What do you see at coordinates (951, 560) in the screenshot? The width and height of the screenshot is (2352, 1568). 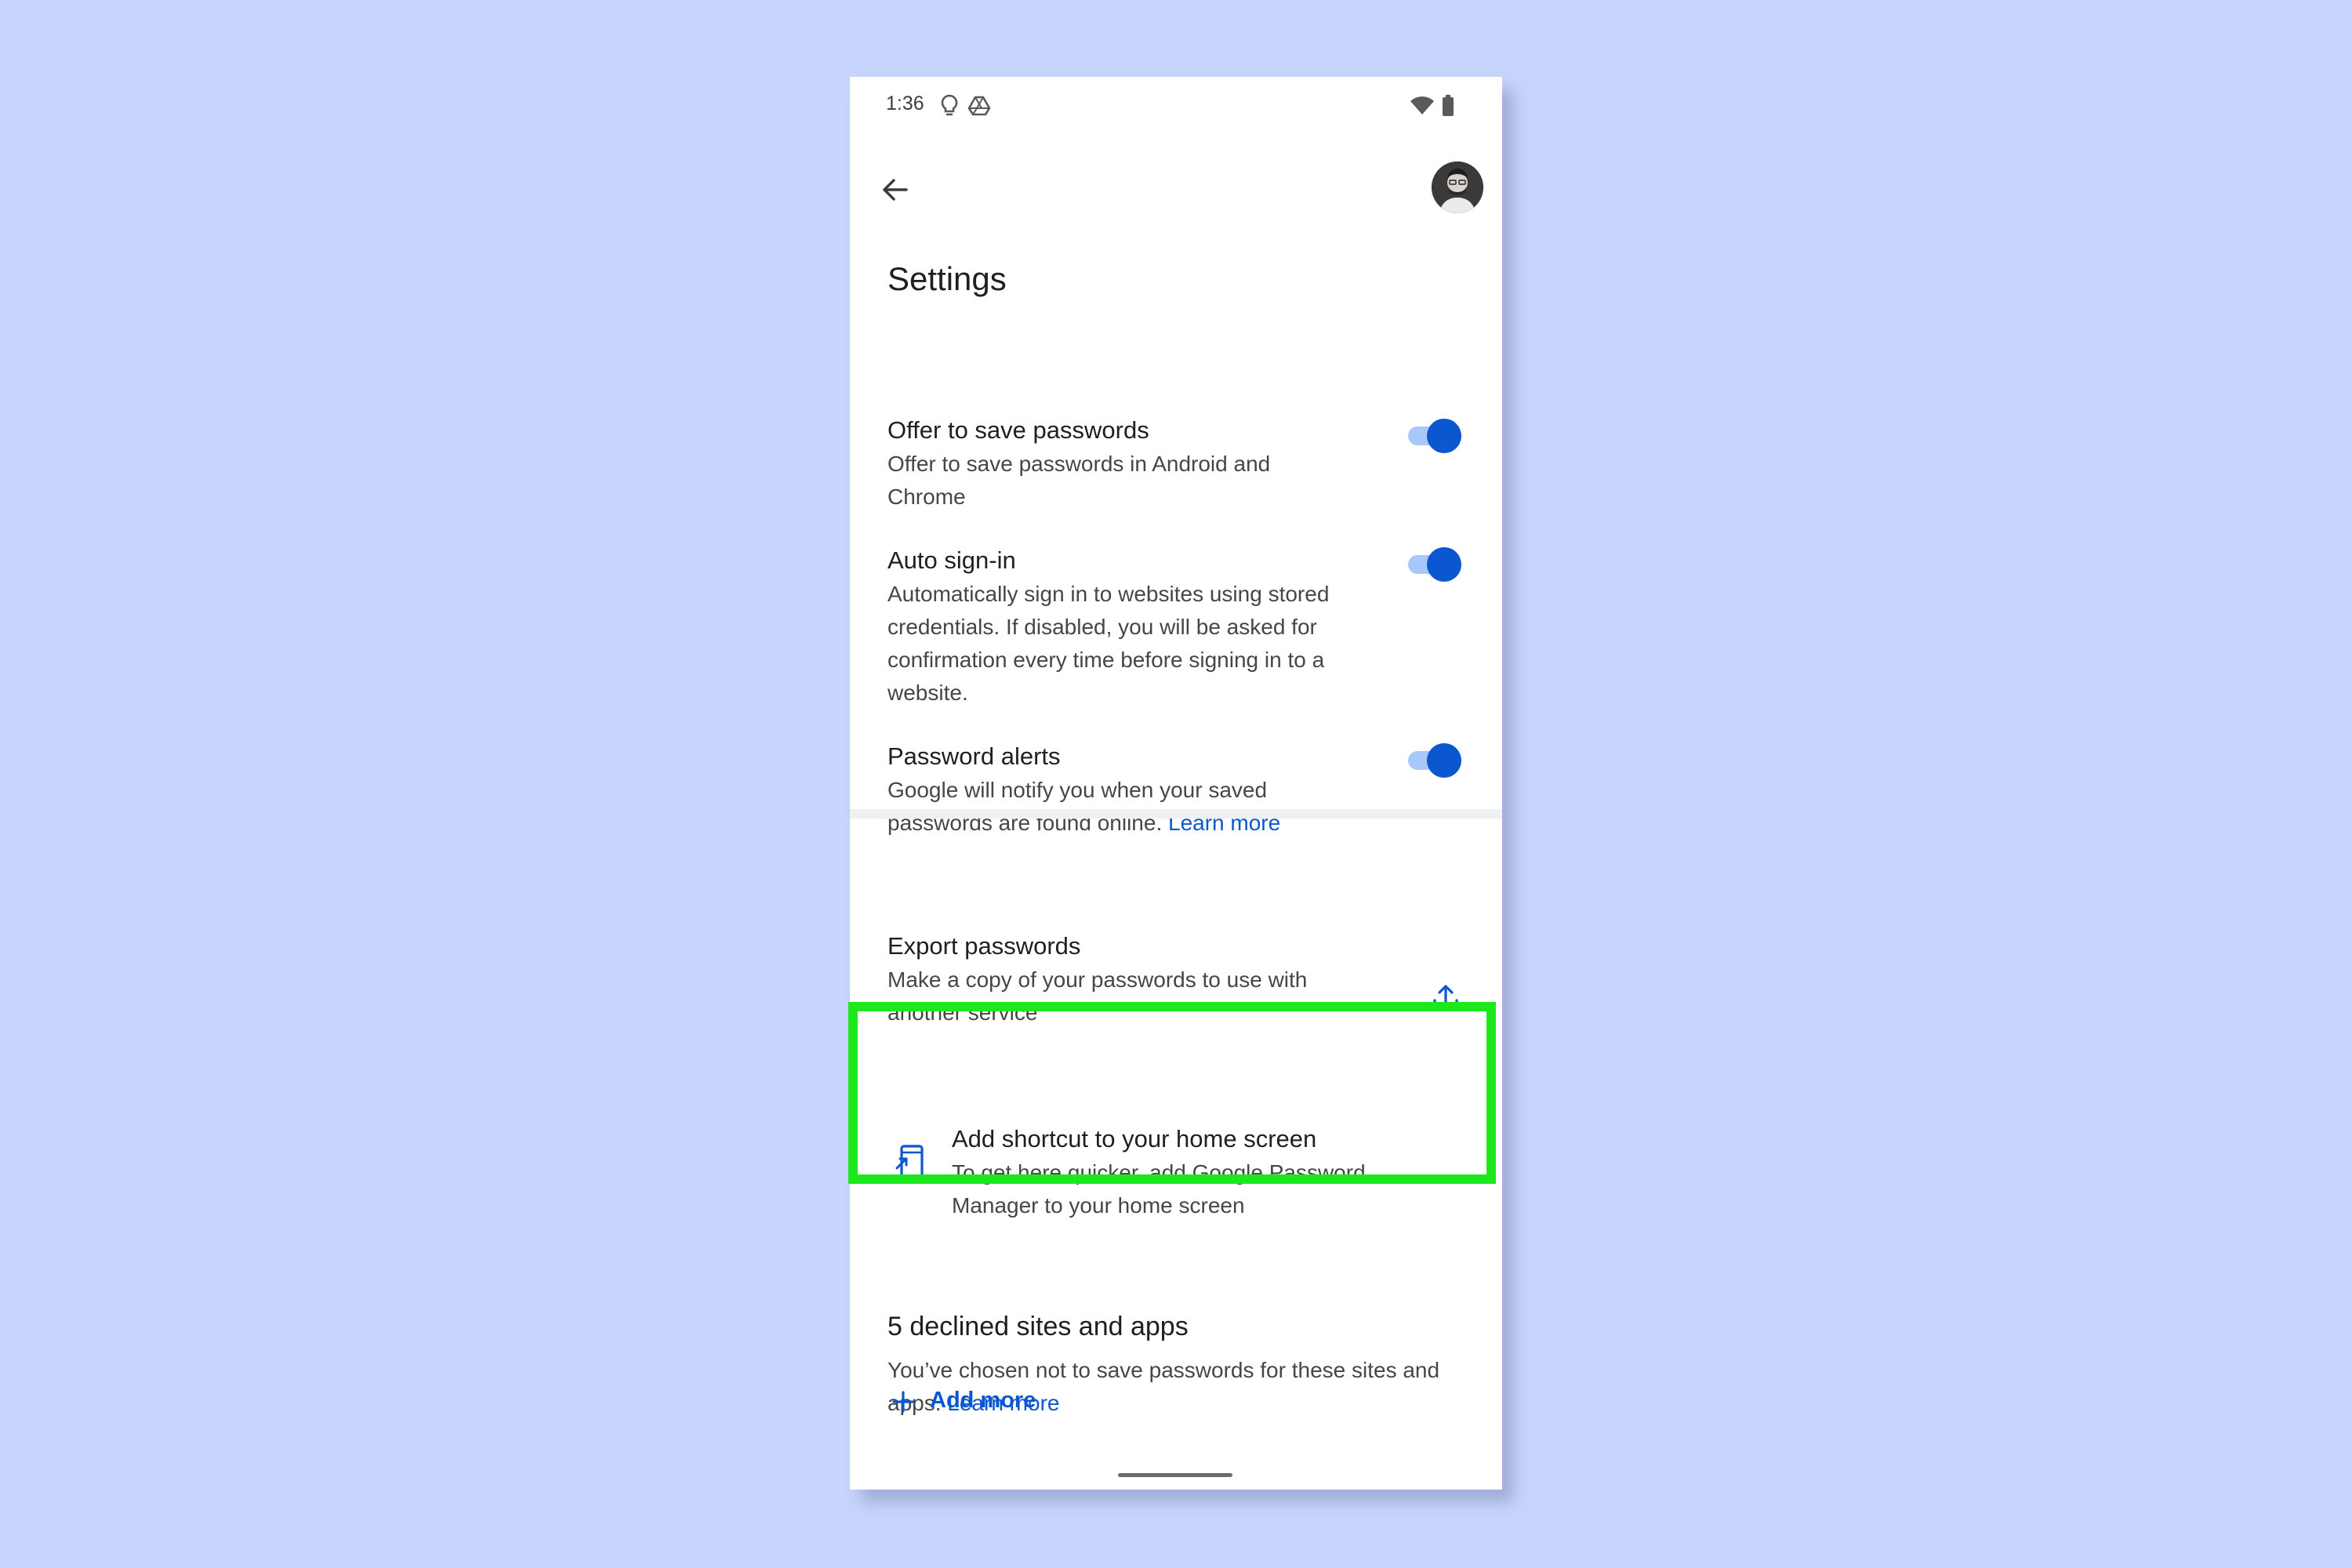 I see `setting-title: Auto sign-in` at bounding box center [951, 560].